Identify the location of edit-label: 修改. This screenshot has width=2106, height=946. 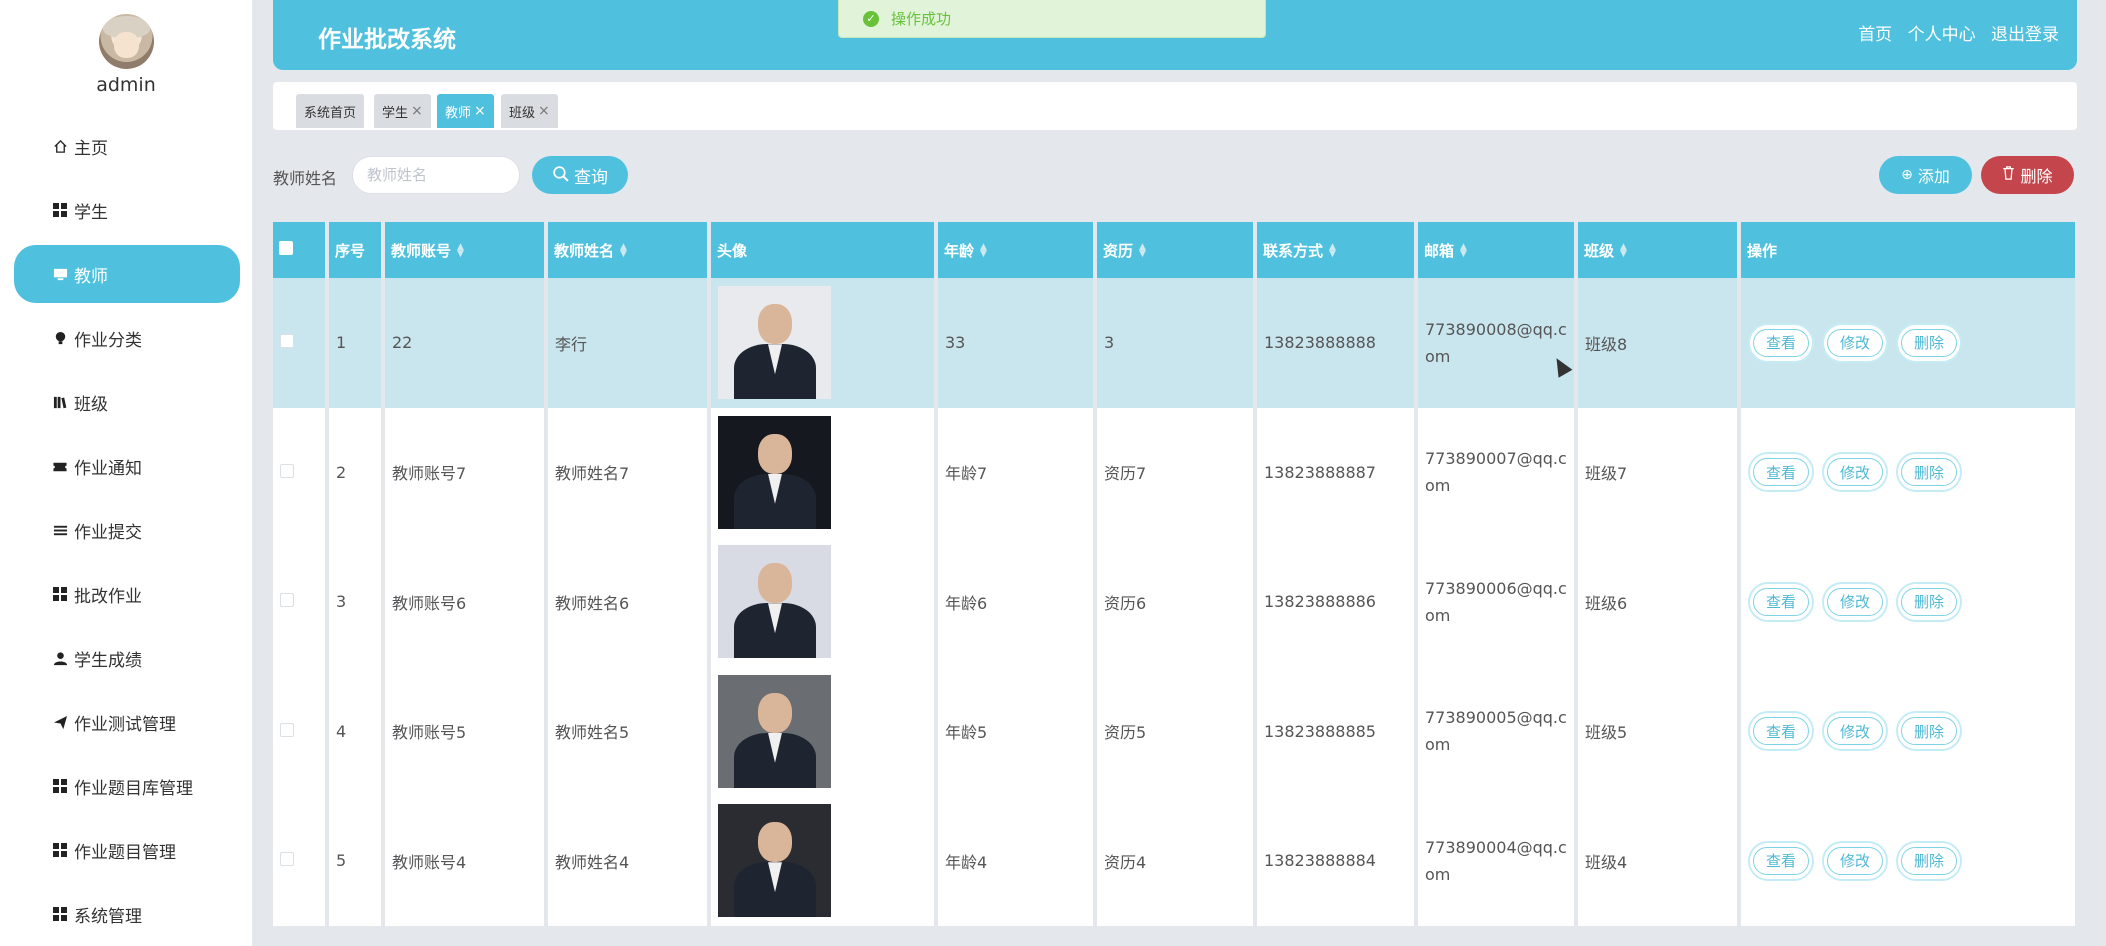
(1855, 342).